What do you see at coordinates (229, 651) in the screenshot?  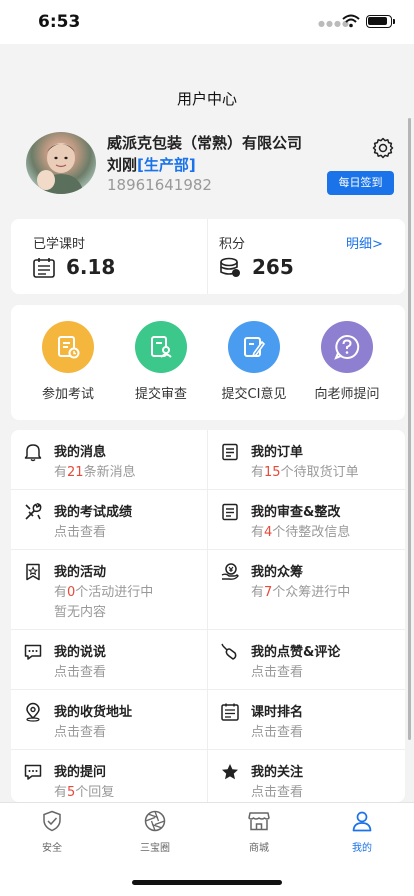 I see `like-icon` at bounding box center [229, 651].